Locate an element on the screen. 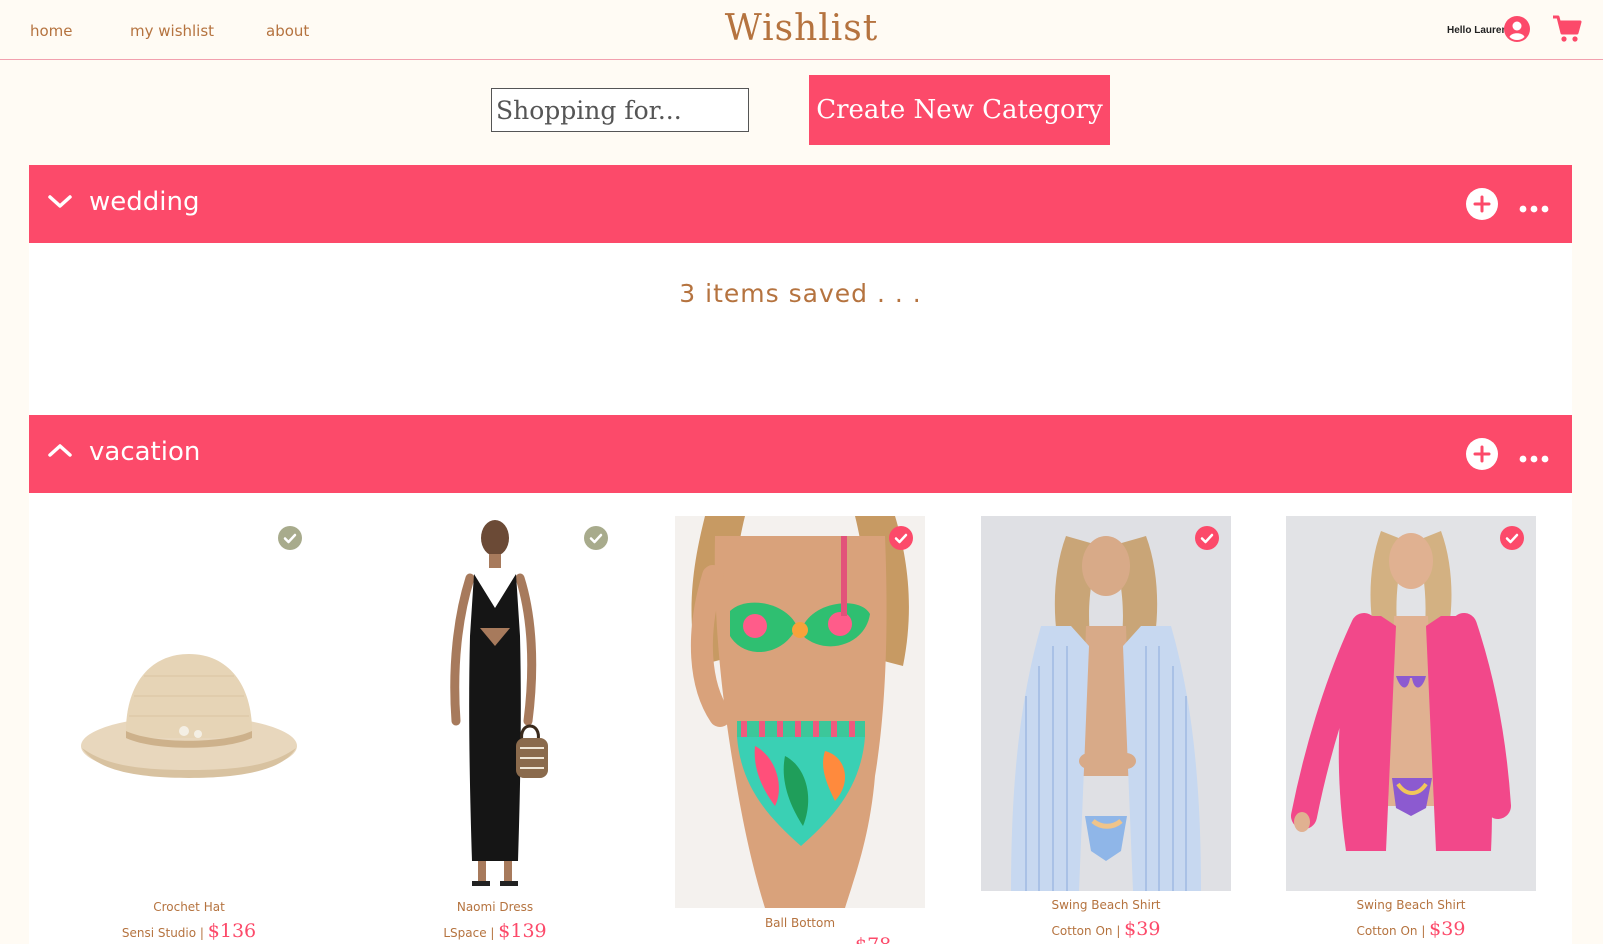 Image resolution: width=1603 pixels, height=944 pixels. product-brand-price: Sensi Studio | $136 is located at coordinates (189, 931).